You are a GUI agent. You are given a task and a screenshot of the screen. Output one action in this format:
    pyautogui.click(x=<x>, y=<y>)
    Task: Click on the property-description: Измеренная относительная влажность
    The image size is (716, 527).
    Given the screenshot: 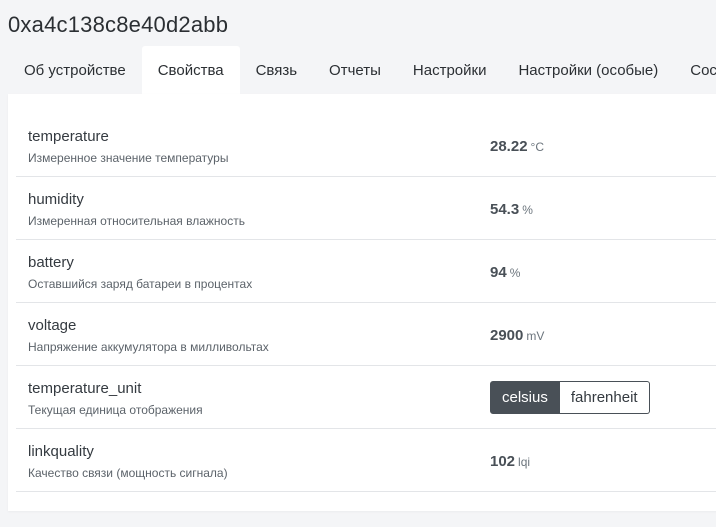 What is the action you would take?
    pyautogui.click(x=136, y=221)
    